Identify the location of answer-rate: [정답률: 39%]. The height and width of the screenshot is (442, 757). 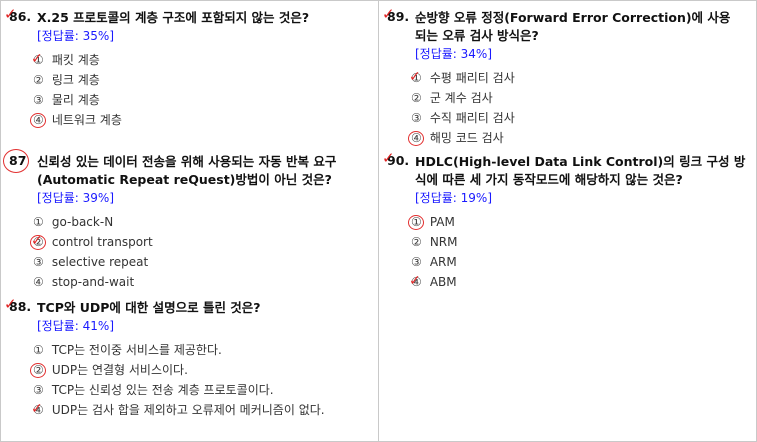
(76, 198).